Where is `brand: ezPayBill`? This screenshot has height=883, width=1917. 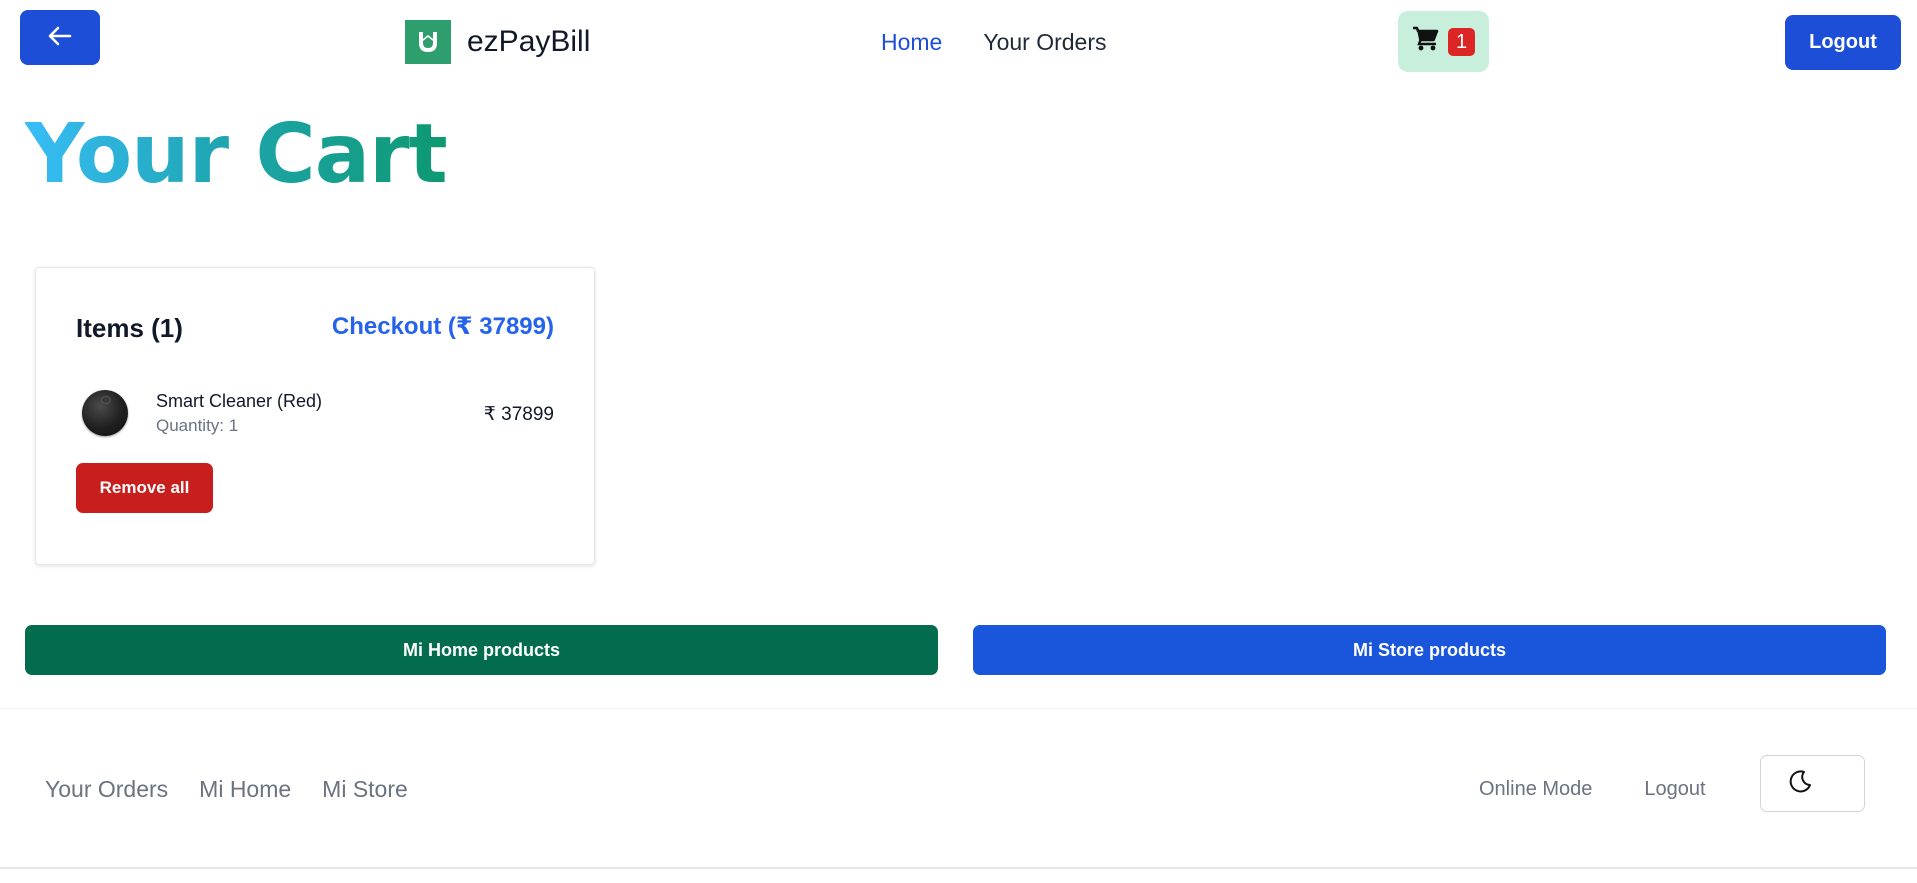
brand: ezPayBill is located at coordinates (497, 42).